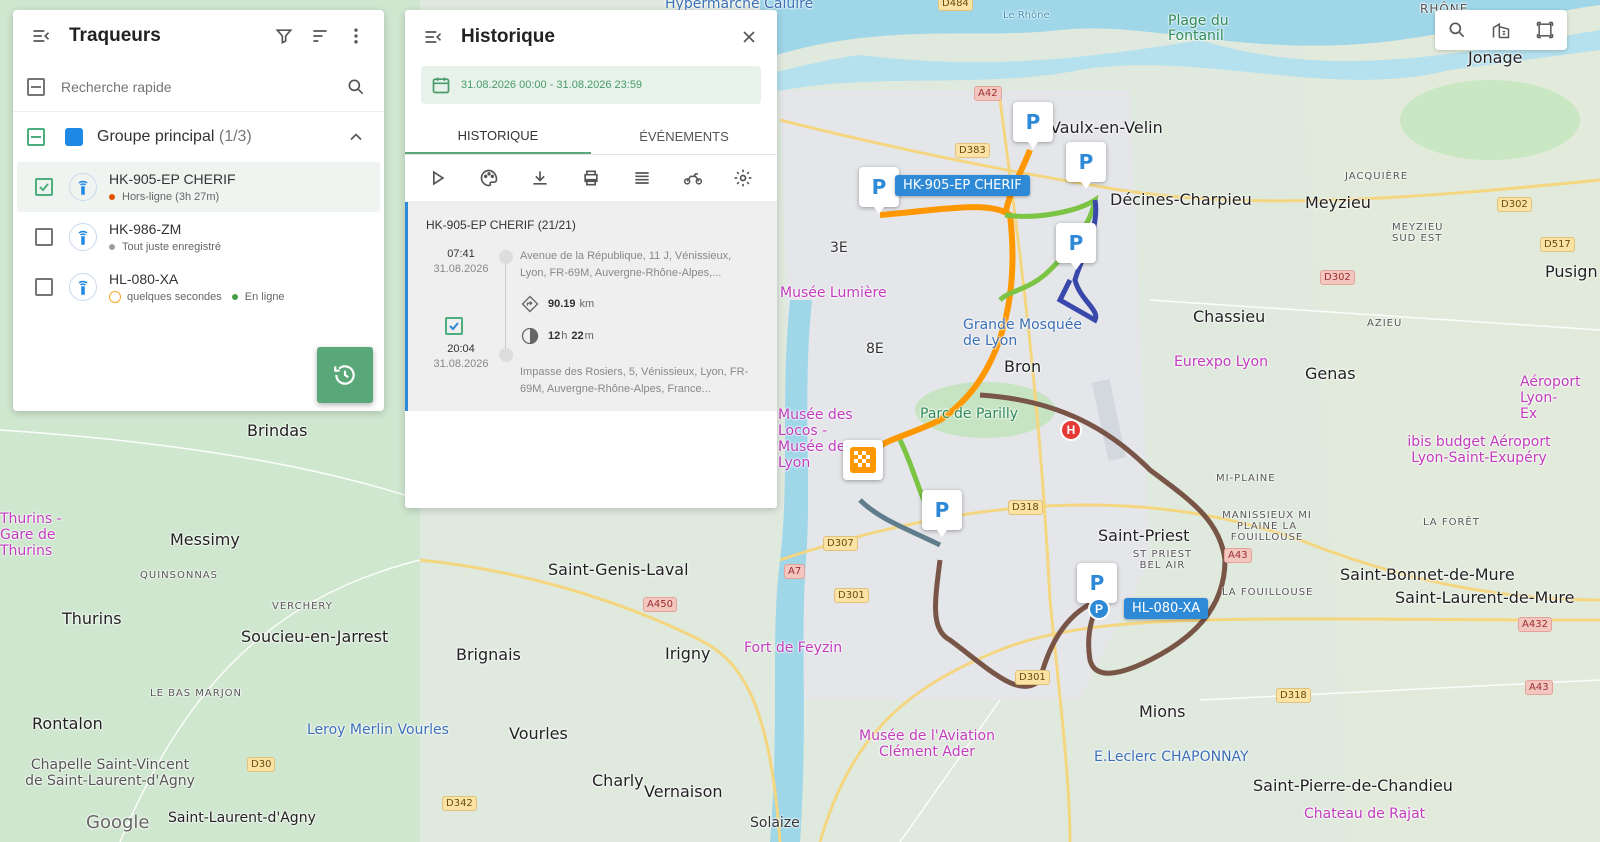  I want to click on group-count: (1/3), so click(235, 136).